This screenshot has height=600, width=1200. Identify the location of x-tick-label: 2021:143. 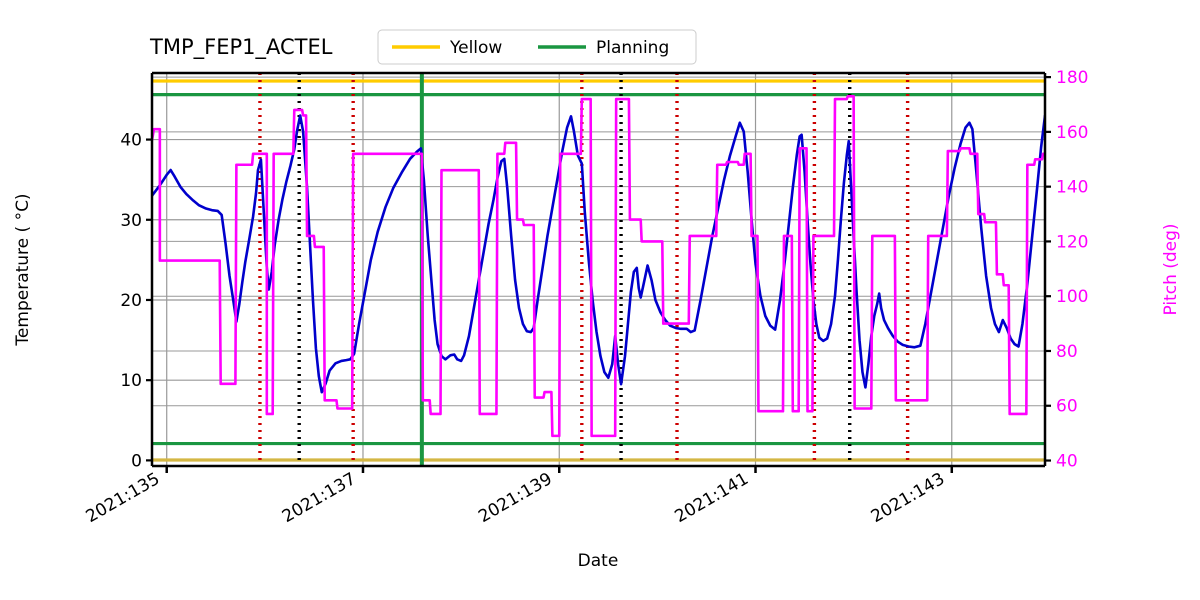
(908, 498).